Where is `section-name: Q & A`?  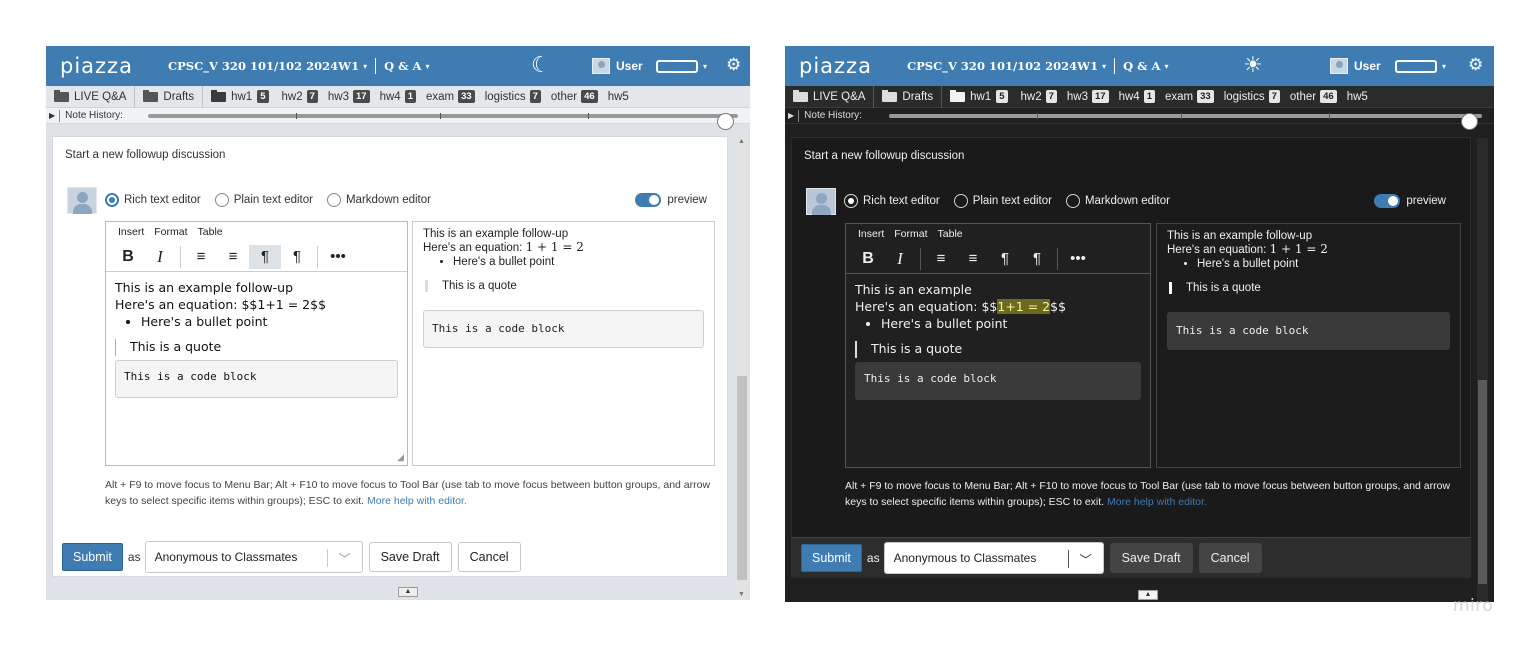 section-name: Q & A is located at coordinates (1142, 66).